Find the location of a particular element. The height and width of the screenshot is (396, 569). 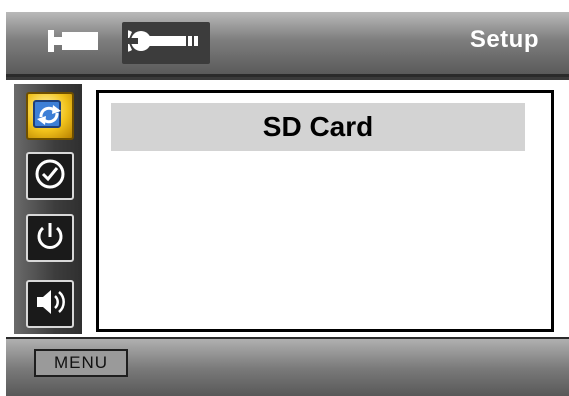

menu-item-sd-card: SD Card is located at coordinates (318, 127).